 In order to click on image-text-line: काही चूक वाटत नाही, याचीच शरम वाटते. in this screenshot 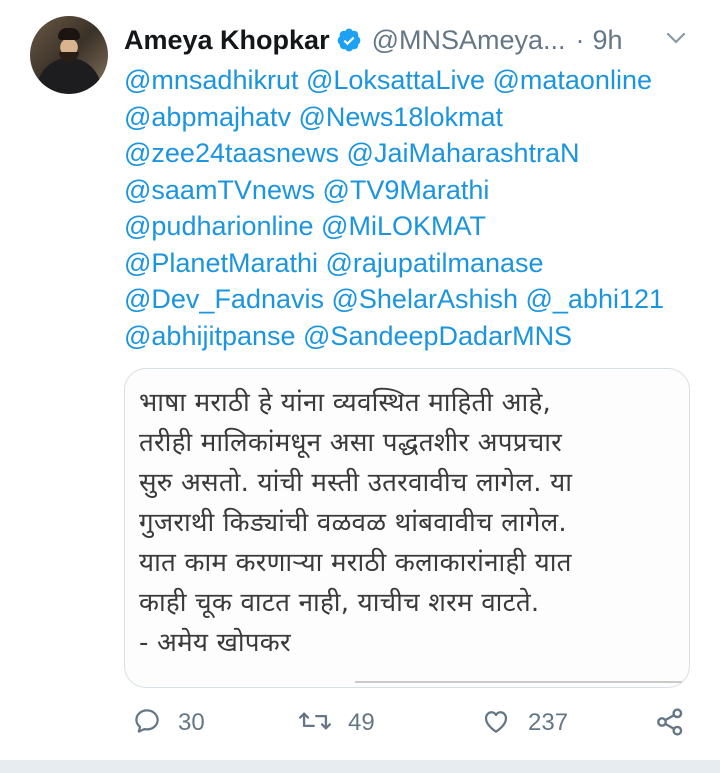, I will do `click(339, 603)`.